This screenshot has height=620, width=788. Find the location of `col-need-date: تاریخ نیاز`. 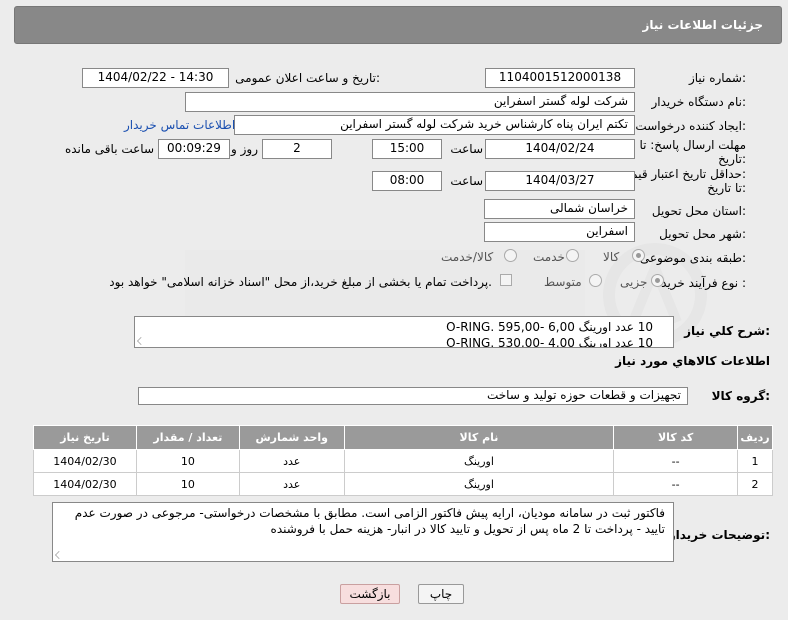

col-need-date: تاریخ نیاز is located at coordinates (85, 437).